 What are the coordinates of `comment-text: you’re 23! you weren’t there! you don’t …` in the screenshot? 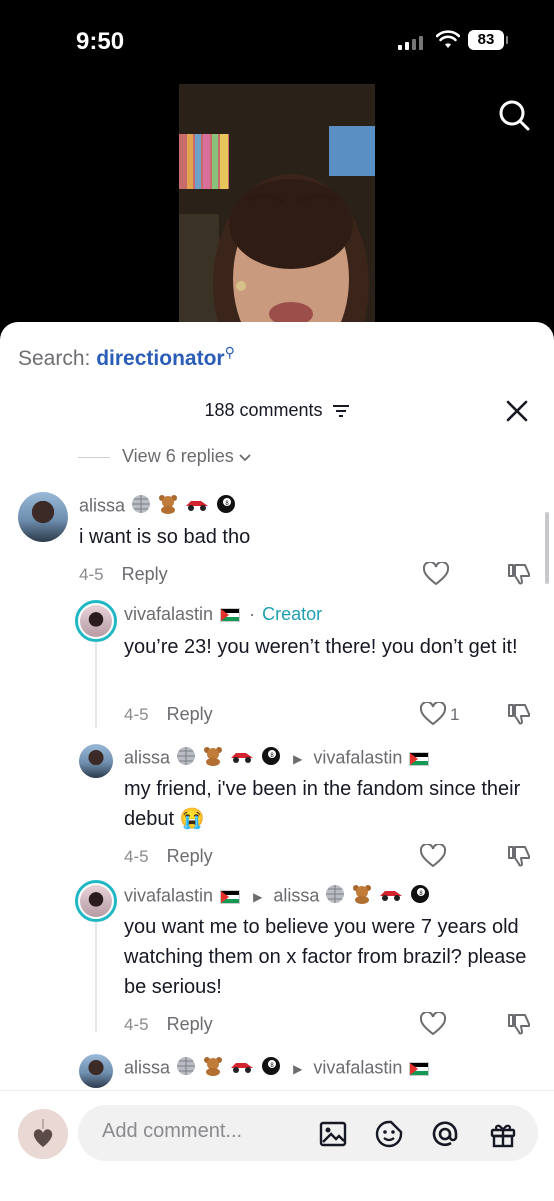 It's located at (321, 647).